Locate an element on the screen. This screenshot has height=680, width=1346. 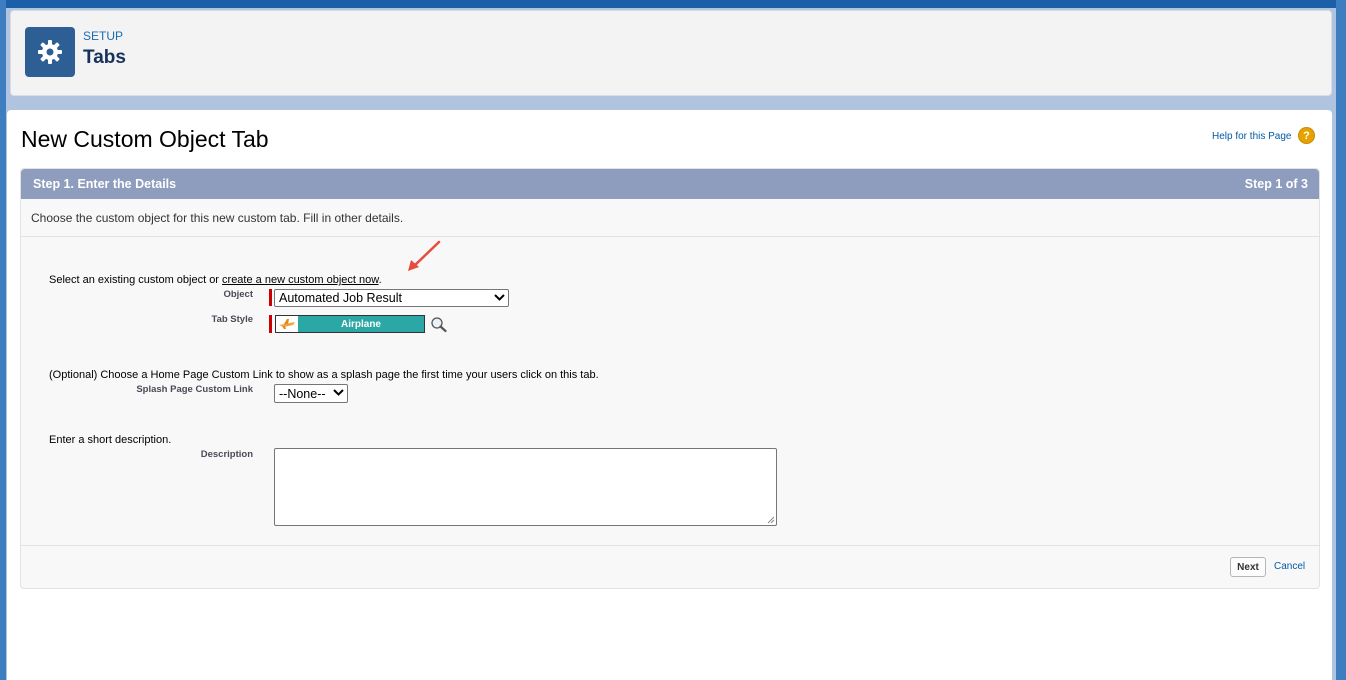
cancel-link: Cancel is located at coordinates (1289, 566).